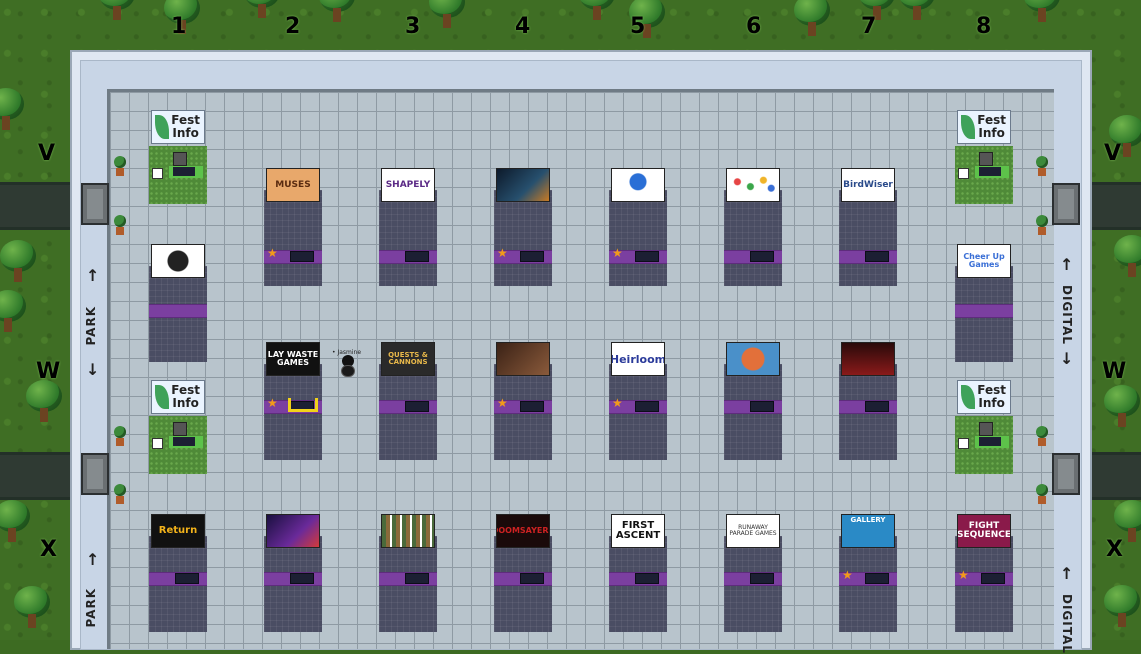  I want to click on booth-sign: LAY WASTE GAMES, so click(293, 359).